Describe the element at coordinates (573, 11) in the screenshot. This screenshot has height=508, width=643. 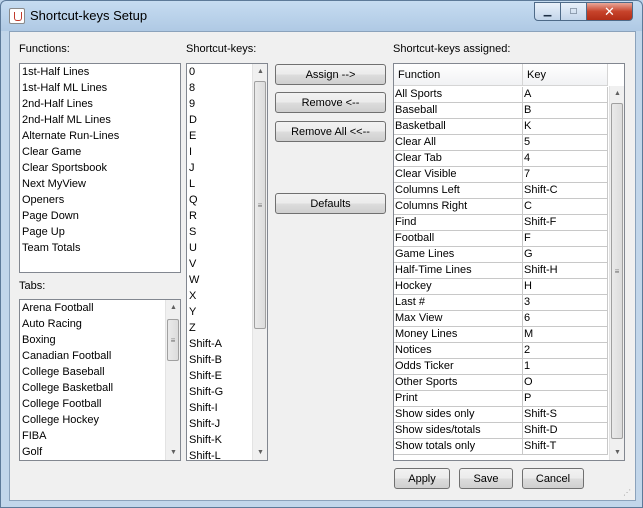
I see `maximize-button: □` at that location.